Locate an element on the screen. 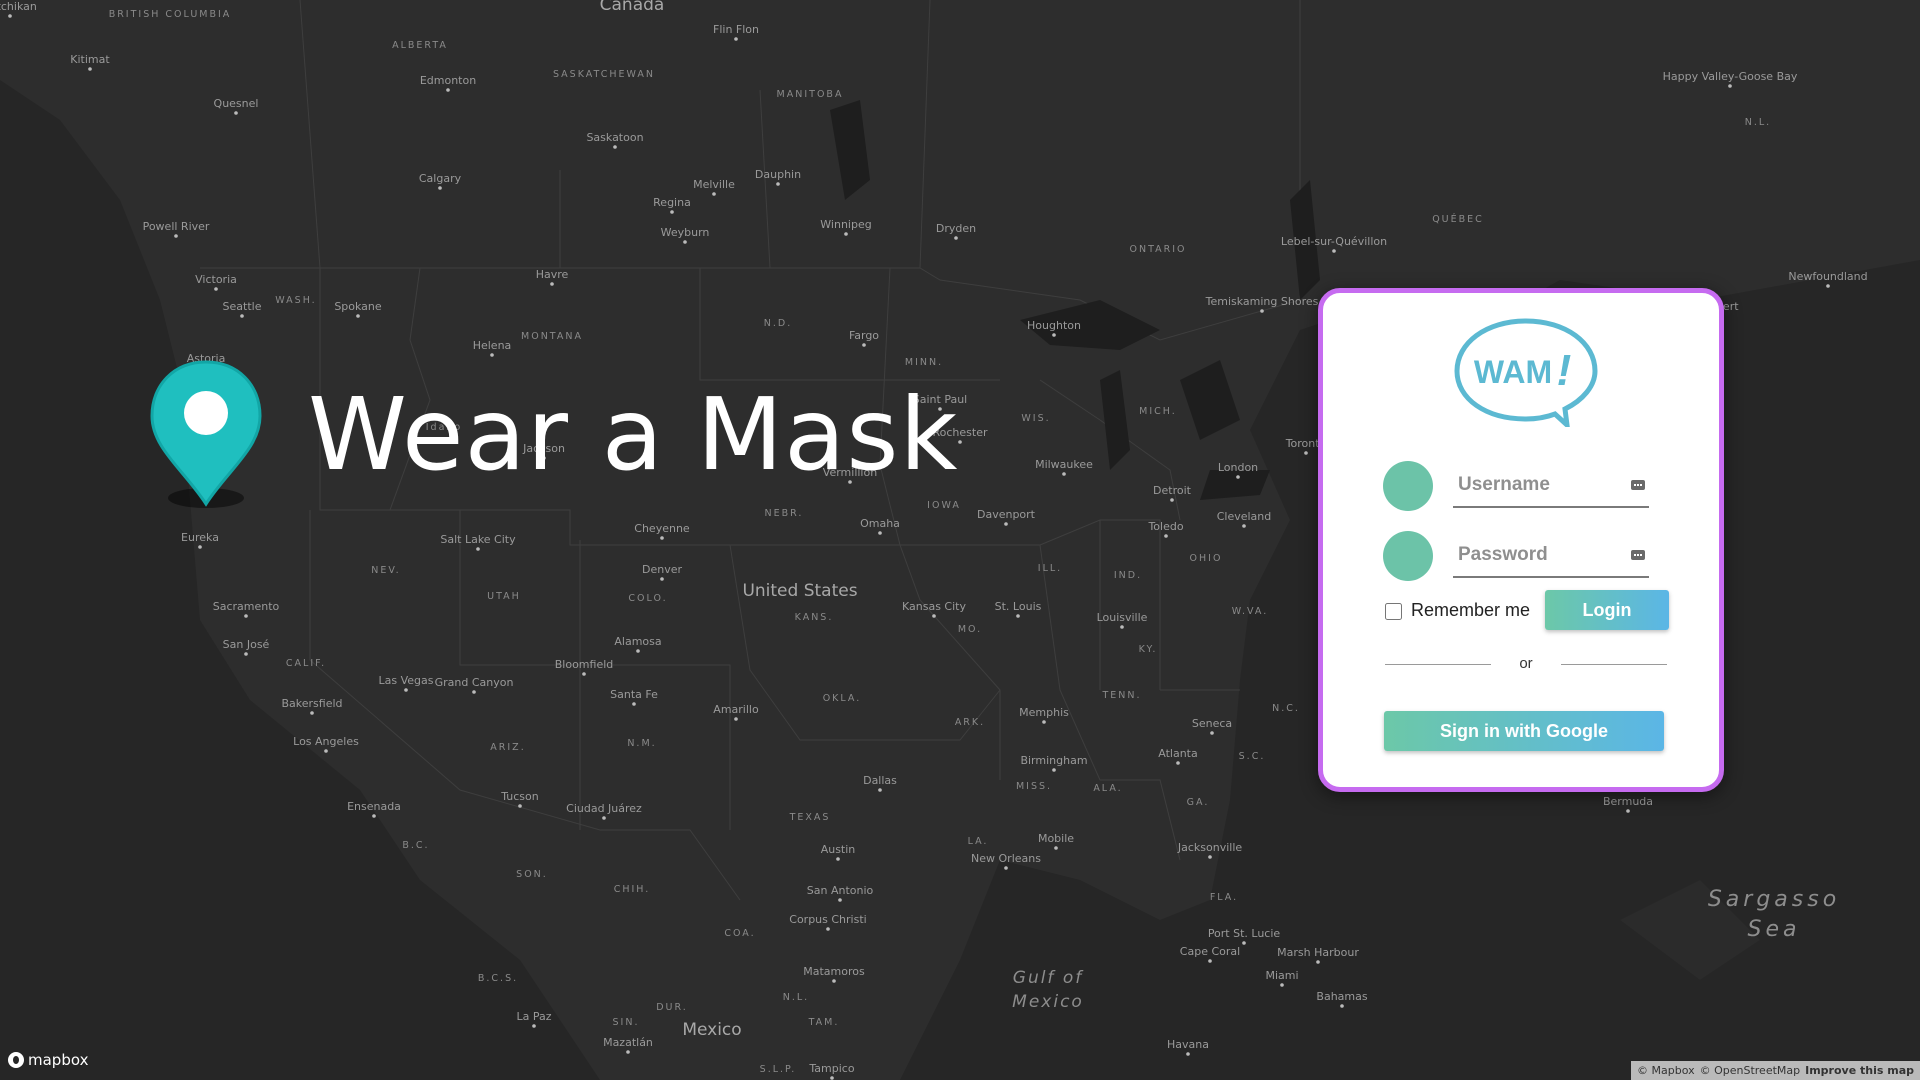 The width and height of the screenshot is (1920, 1080). map-label: Dallas is located at coordinates (880, 780).